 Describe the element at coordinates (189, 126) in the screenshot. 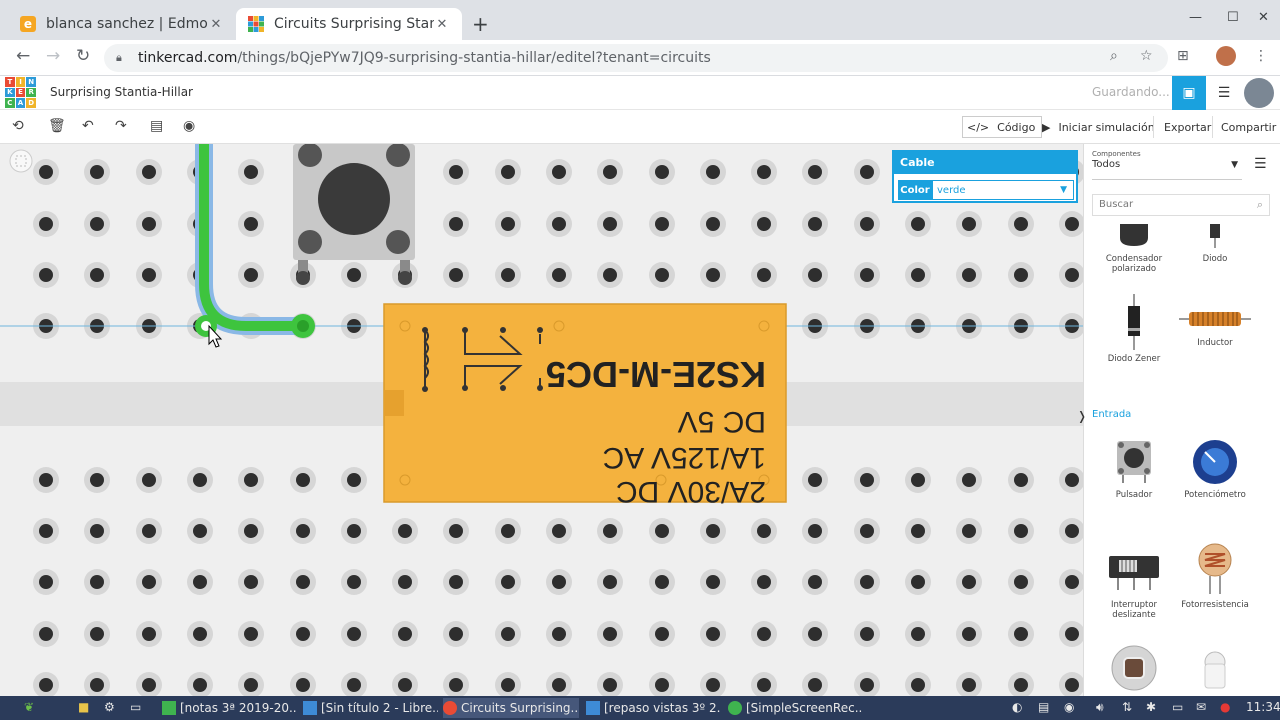

I see `eye-icon: ◉` at that location.